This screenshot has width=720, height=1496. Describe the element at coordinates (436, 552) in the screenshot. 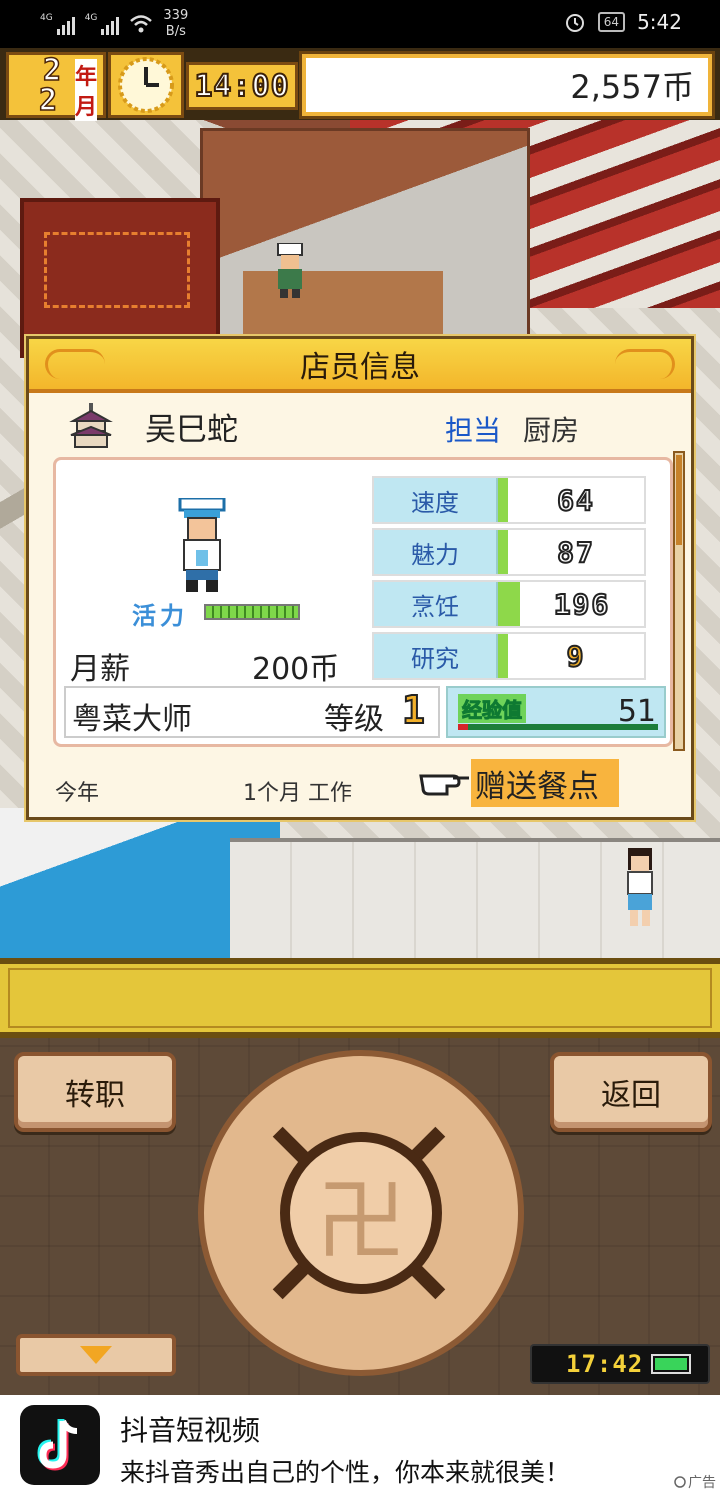

I see `stat-label: 魅力` at that location.